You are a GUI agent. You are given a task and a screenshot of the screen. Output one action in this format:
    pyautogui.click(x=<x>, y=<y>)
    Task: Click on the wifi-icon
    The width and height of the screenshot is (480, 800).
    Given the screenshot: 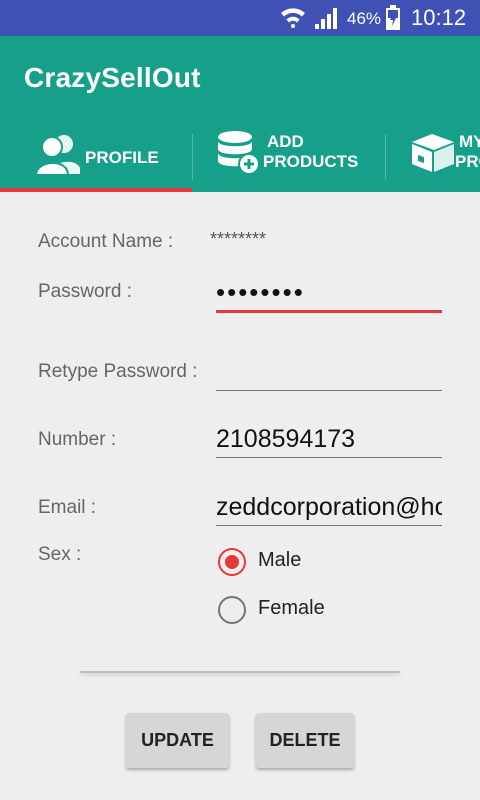 What is the action you would take?
    pyautogui.click(x=293, y=18)
    